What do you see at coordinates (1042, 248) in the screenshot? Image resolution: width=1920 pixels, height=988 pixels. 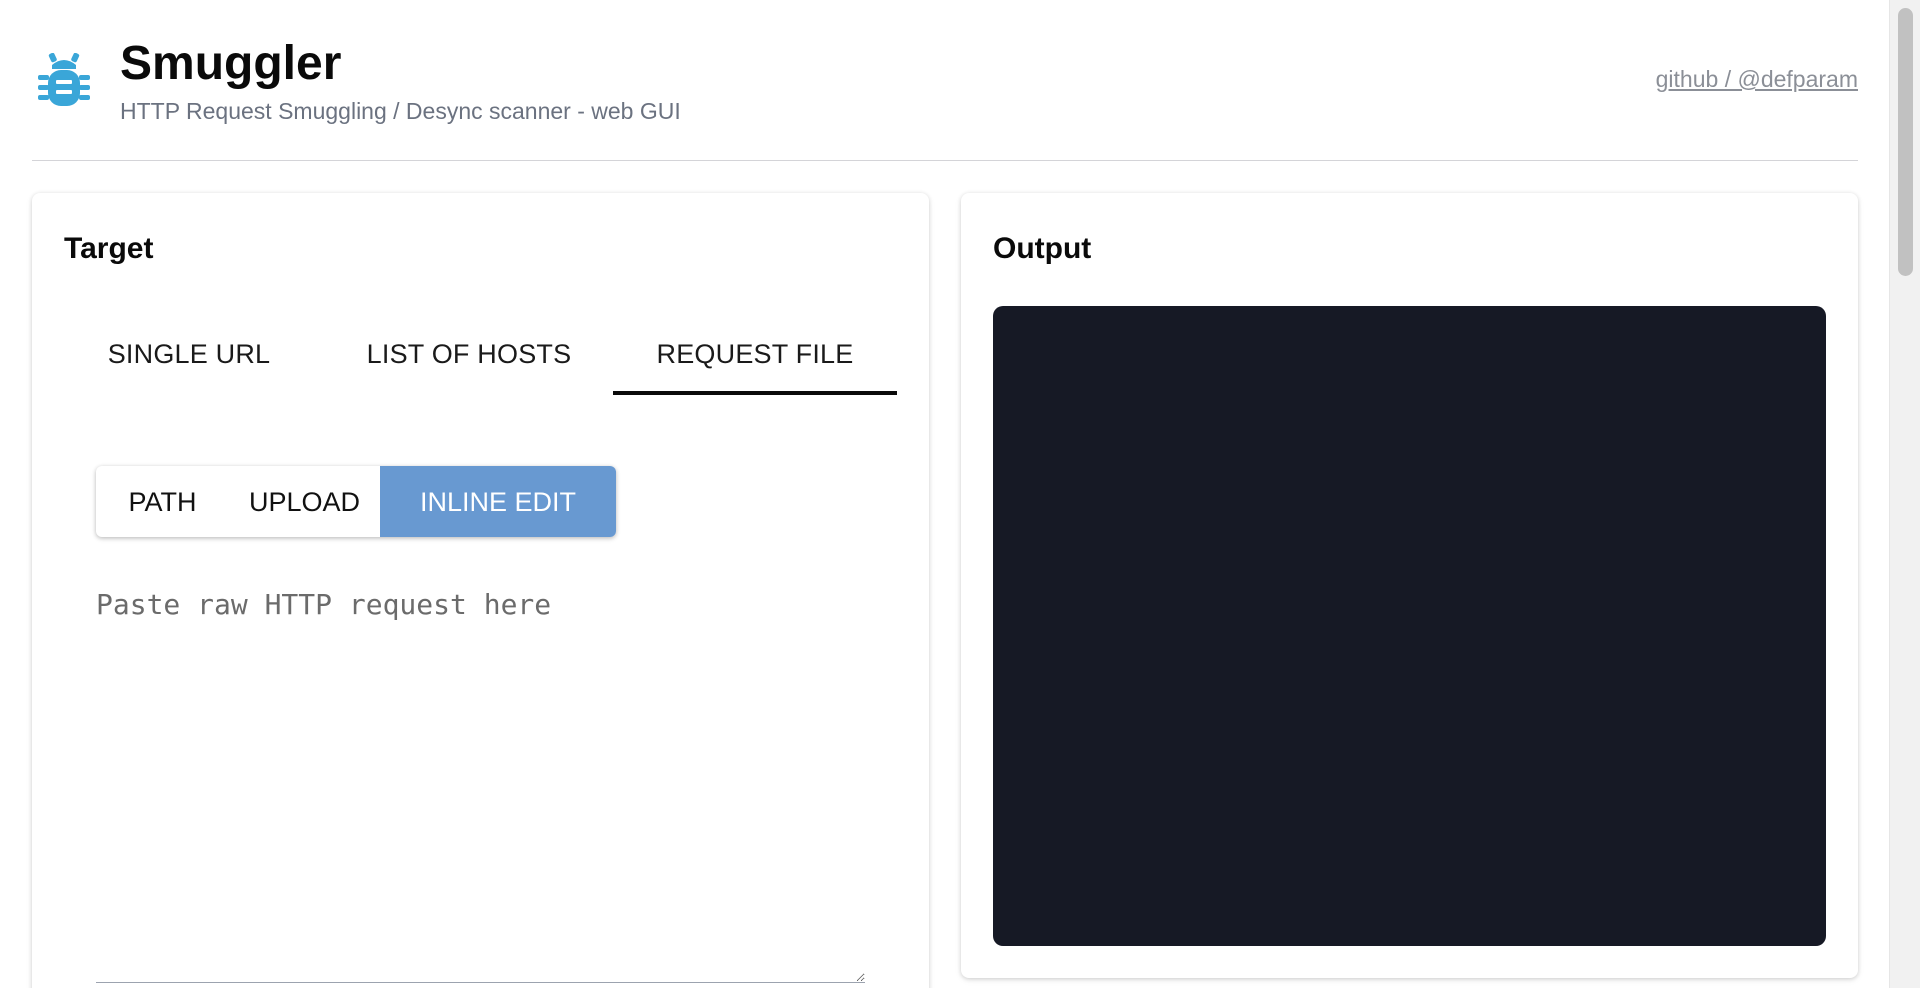 I see `output-title: Output` at bounding box center [1042, 248].